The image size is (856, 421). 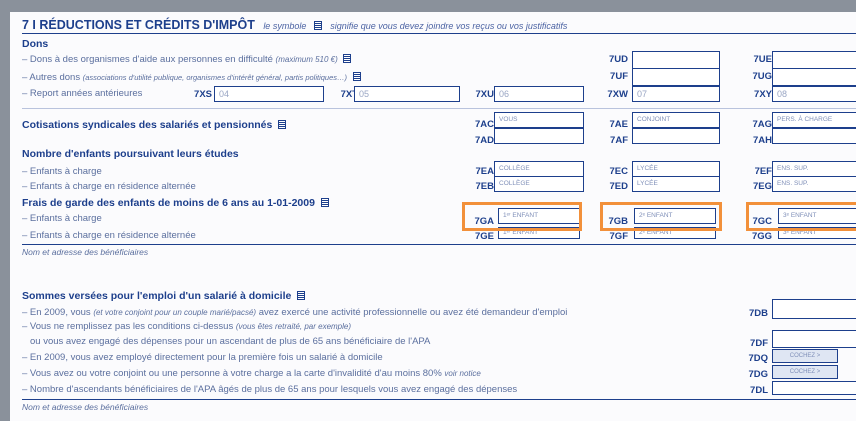 What do you see at coordinates (82, 93) in the screenshot?
I see `dons-line3: – Report années antérieures` at bounding box center [82, 93].